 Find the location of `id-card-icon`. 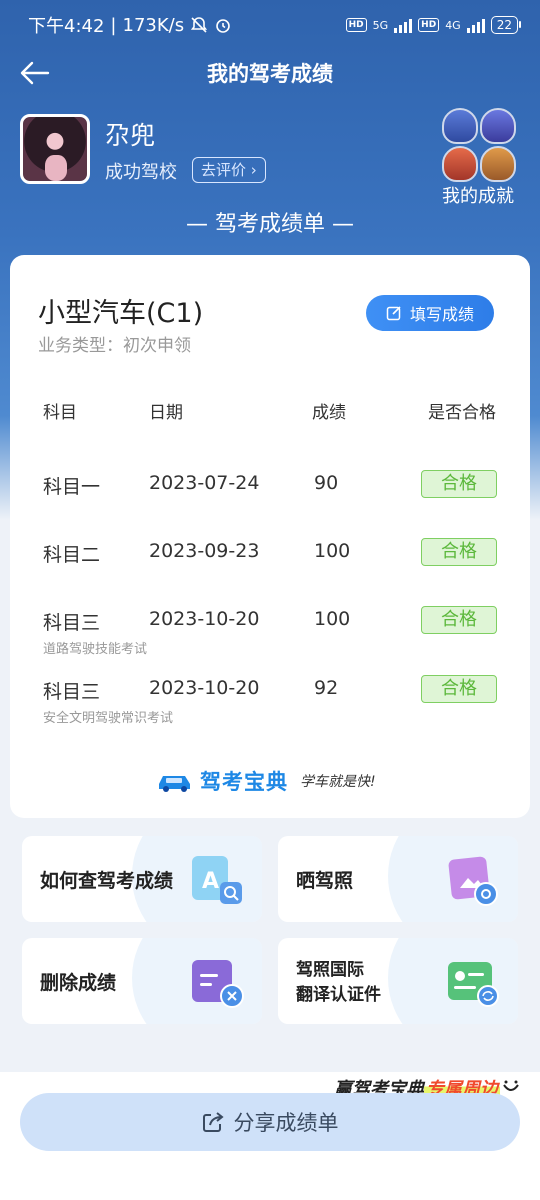

id-card-icon is located at coordinates (473, 984).